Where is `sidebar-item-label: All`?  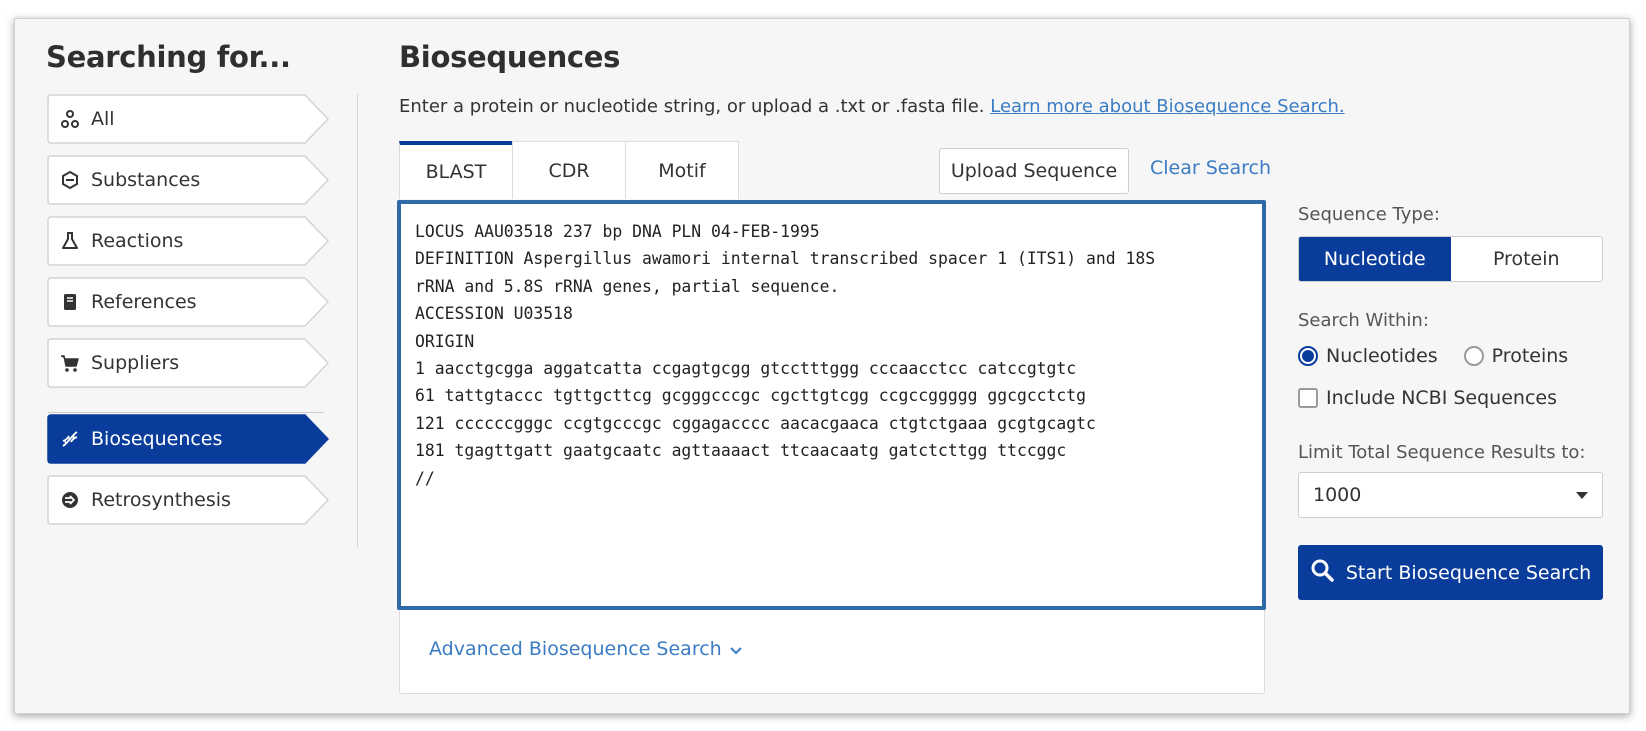
sidebar-item-label: All is located at coordinates (103, 119).